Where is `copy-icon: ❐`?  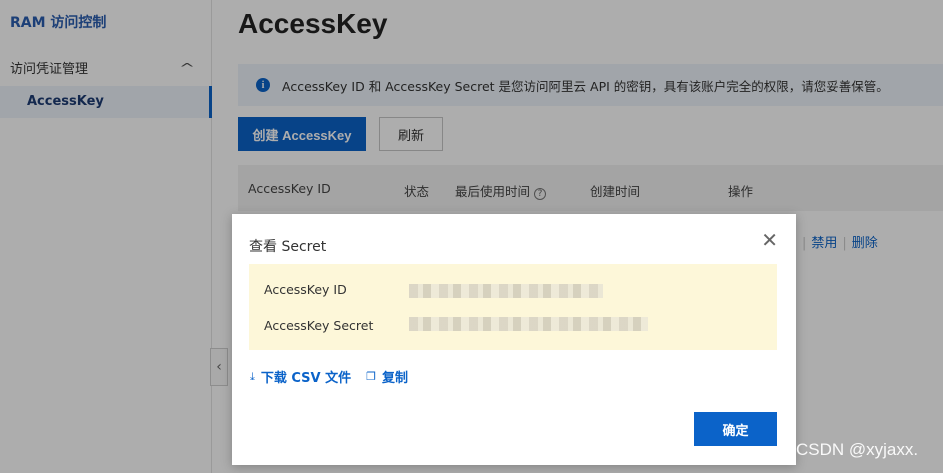 copy-icon: ❐ is located at coordinates (371, 376).